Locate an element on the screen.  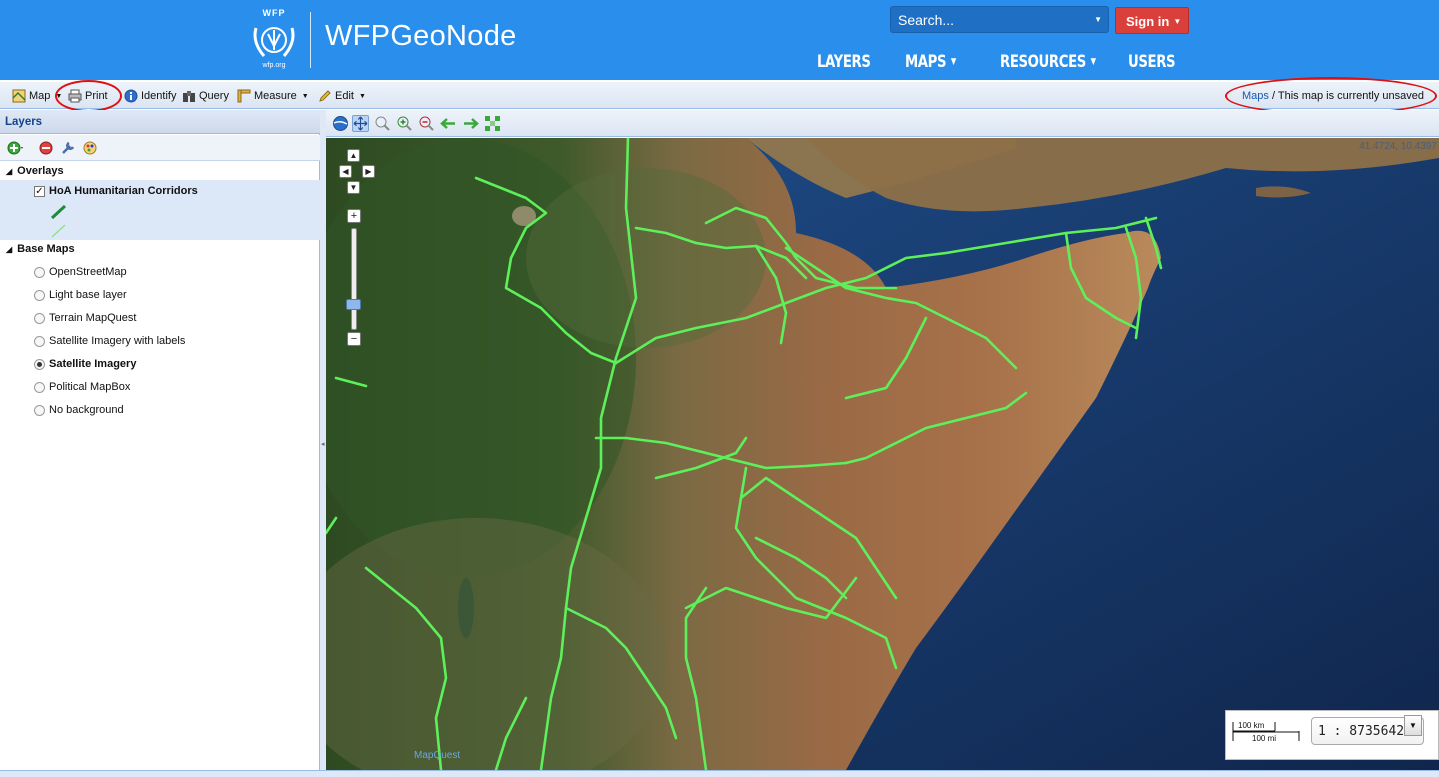
basemap-label: OpenStreetMap is located at coordinates (88, 272).